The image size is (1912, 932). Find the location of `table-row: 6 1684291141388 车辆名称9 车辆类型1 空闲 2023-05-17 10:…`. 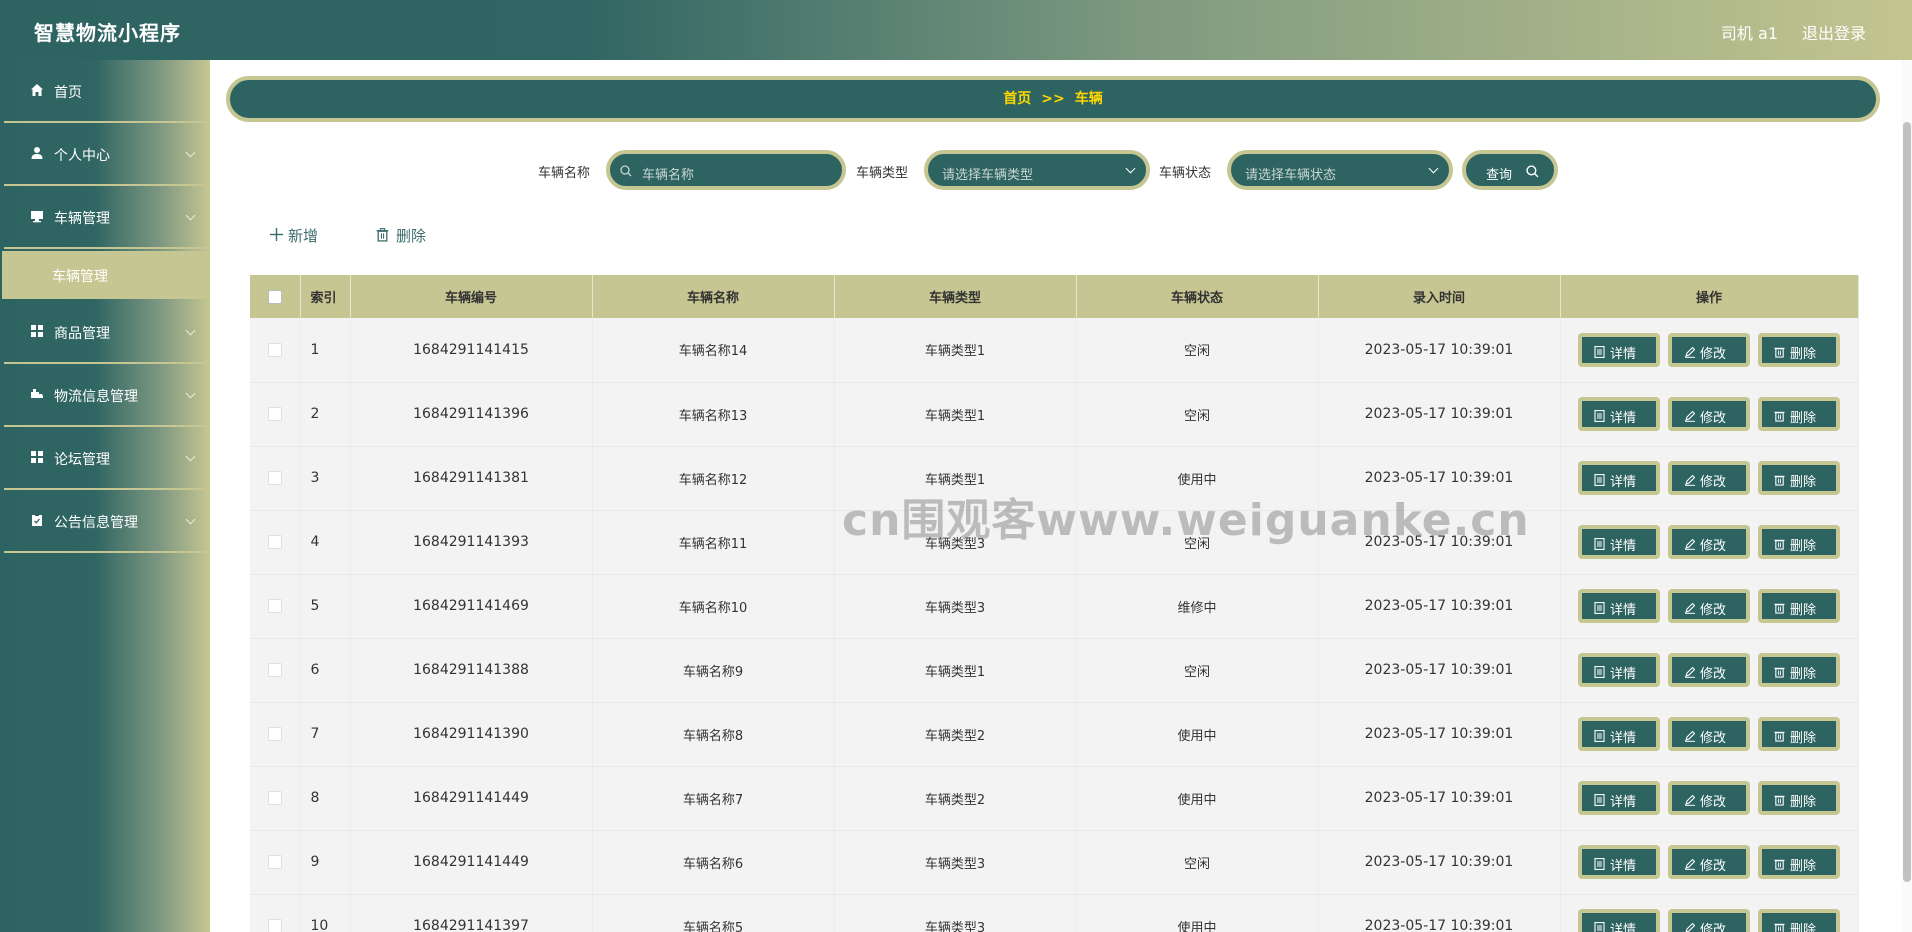

table-row: 6 1684291141388 车辆名称9 车辆类型1 空闲 2023-05-17 10:… is located at coordinates (1054, 670).